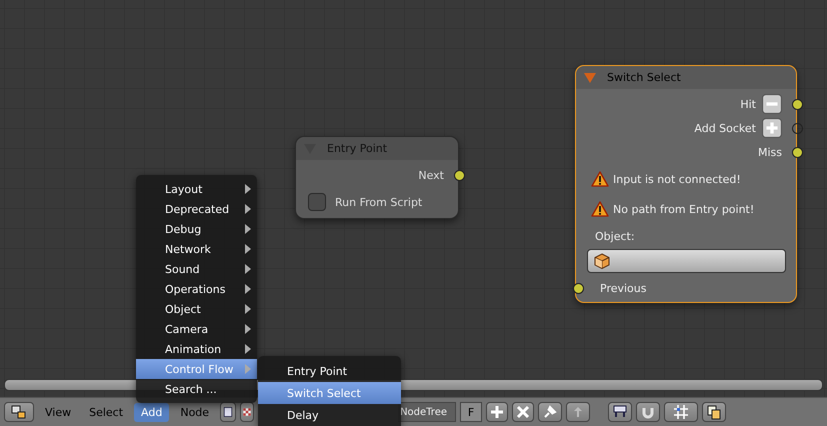 The height and width of the screenshot is (426, 827). I want to click on snap-grid-button, so click(681, 412).